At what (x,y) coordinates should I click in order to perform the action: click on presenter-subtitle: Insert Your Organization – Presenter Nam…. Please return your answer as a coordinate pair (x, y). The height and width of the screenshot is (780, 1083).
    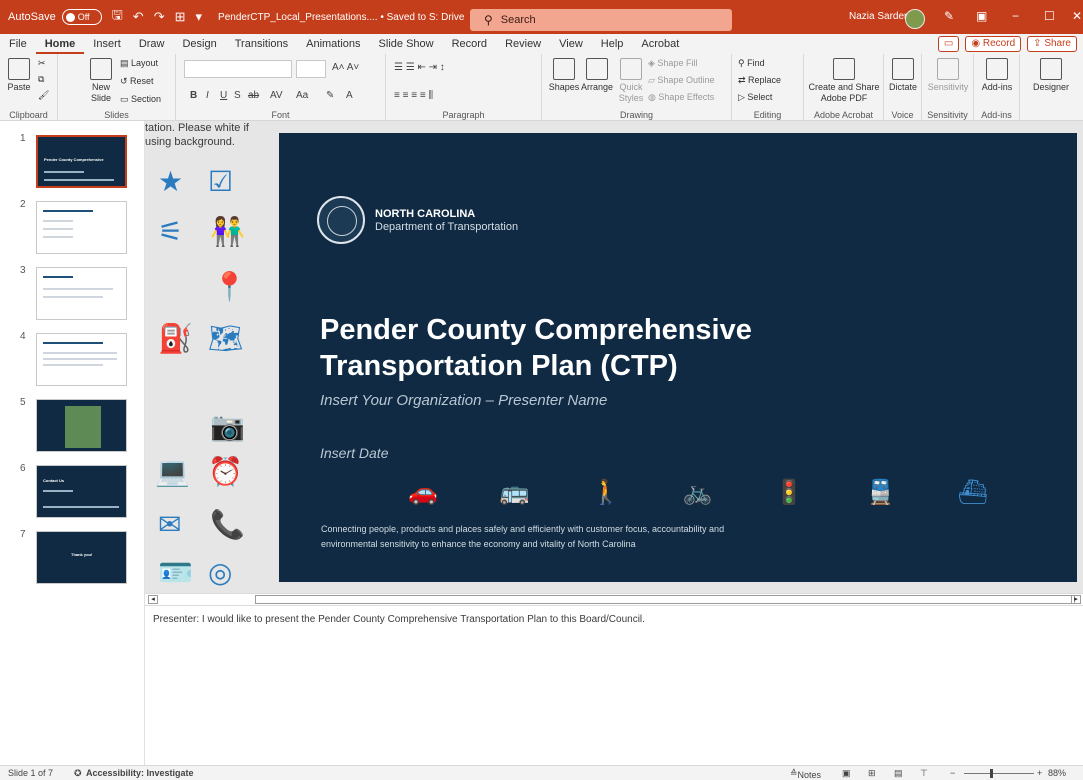
    Looking at the image, I should click on (463, 400).